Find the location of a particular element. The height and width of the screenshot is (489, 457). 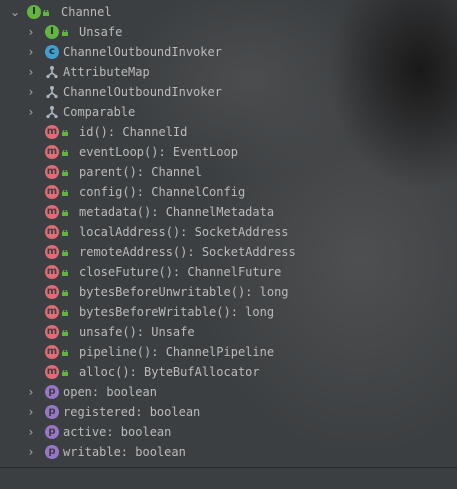

method-label: eventLoop(): EventLoop is located at coordinates (158, 152).